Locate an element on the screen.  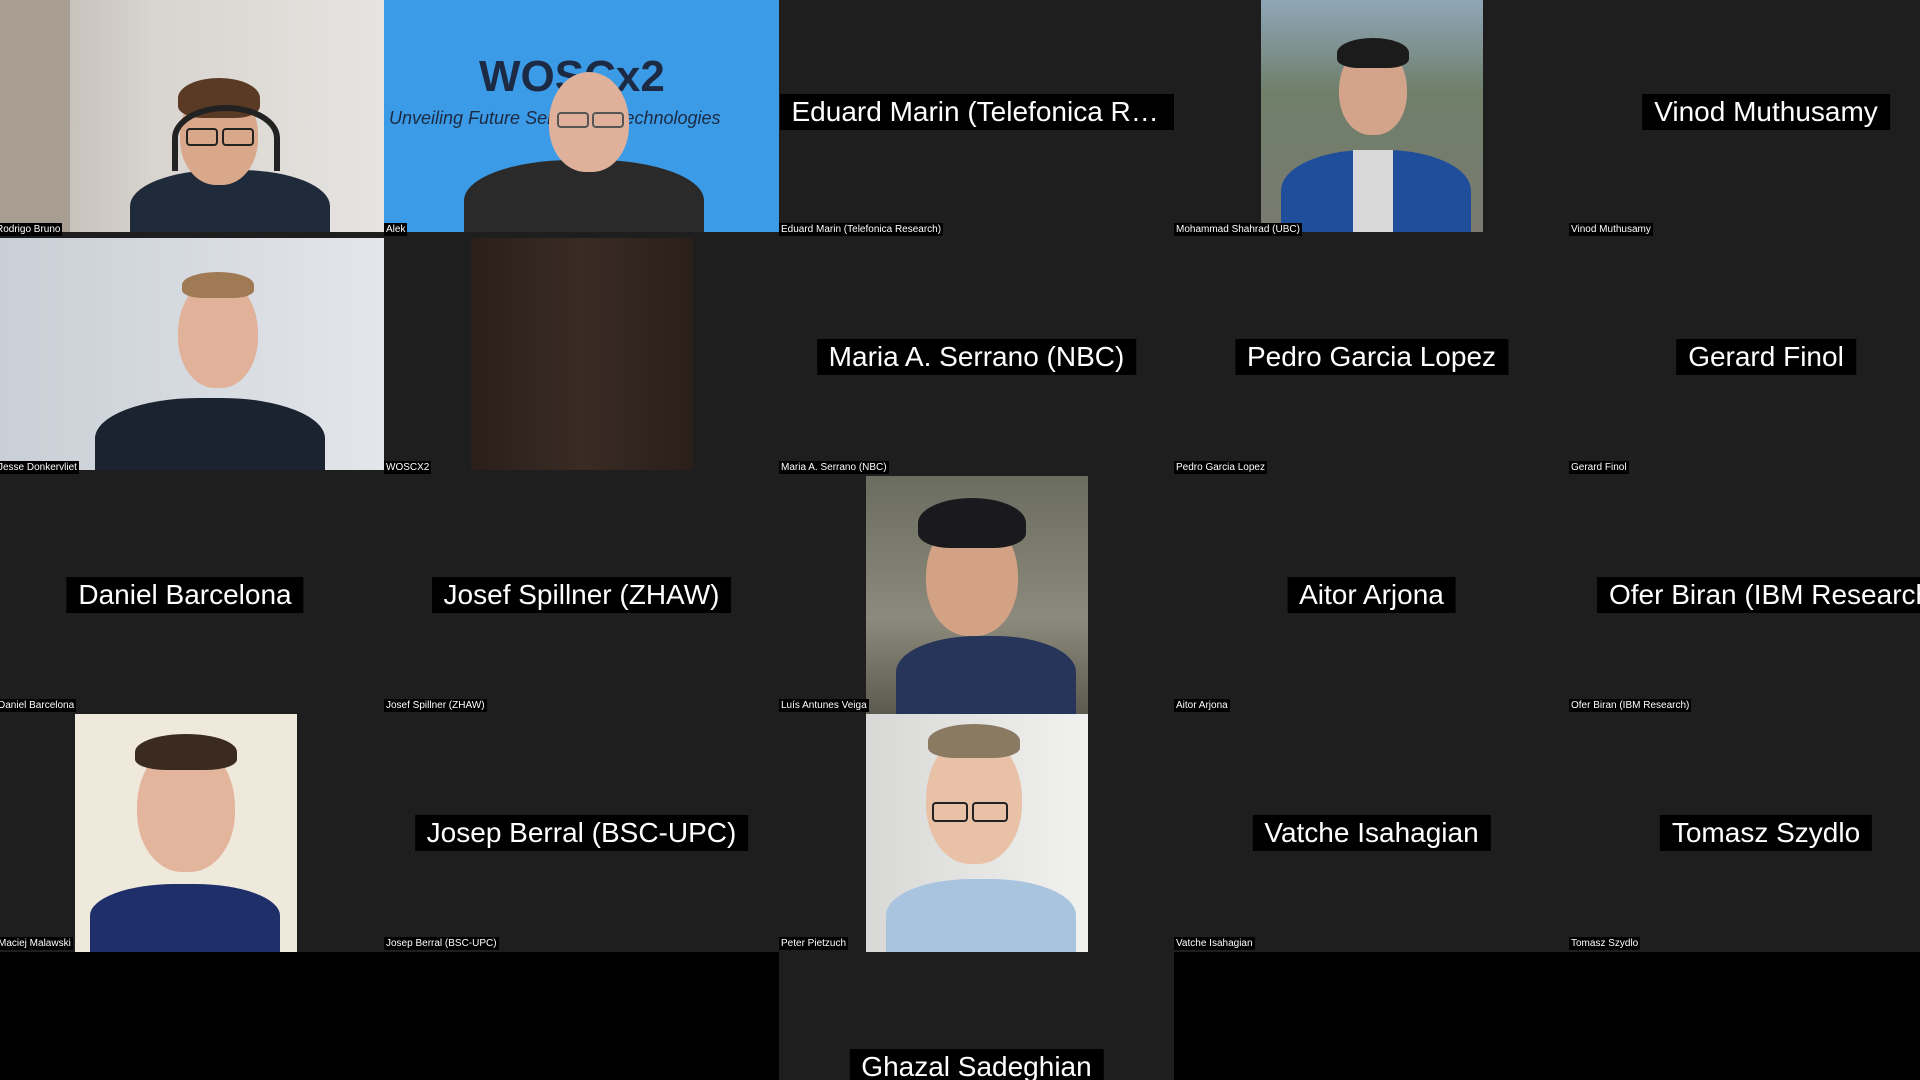
video-tile-tomasz-szydlo: Tomasz Szydlo Tomasz Szydlo is located at coordinates (1744, 833).